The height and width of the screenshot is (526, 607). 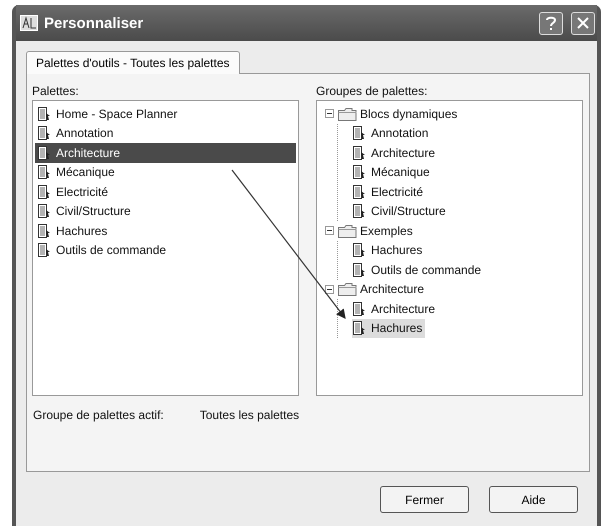 What do you see at coordinates (165, 192) in the screenshot?
I see `list-item: Electricité` at bounding box center [165, 192].